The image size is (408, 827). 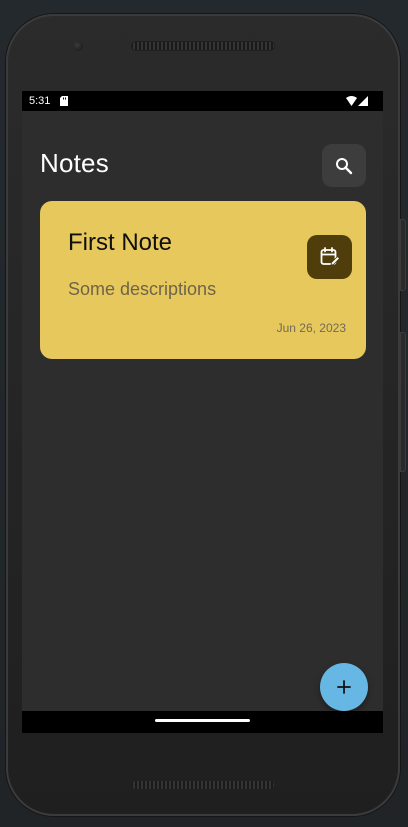 I want to click on navigation-bar, so click(x=202, y=722).